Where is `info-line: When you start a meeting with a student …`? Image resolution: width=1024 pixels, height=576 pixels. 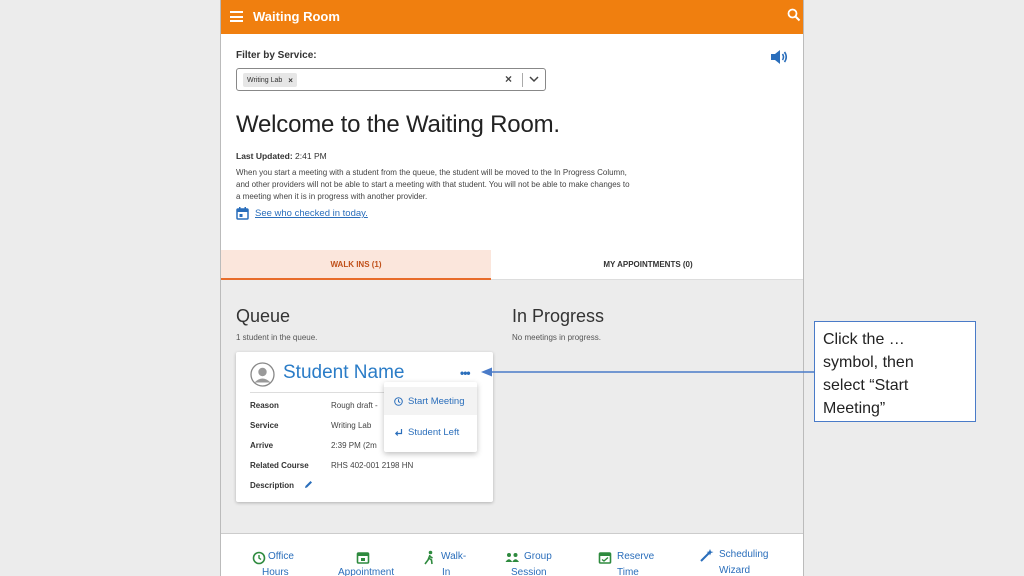
info-line: When you start a meeting with a student … is located at coordinates (431, 172).